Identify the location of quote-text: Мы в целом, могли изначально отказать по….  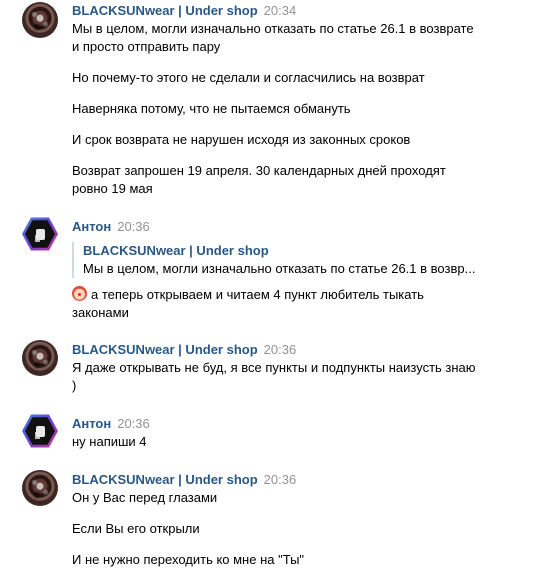
(279, 268).